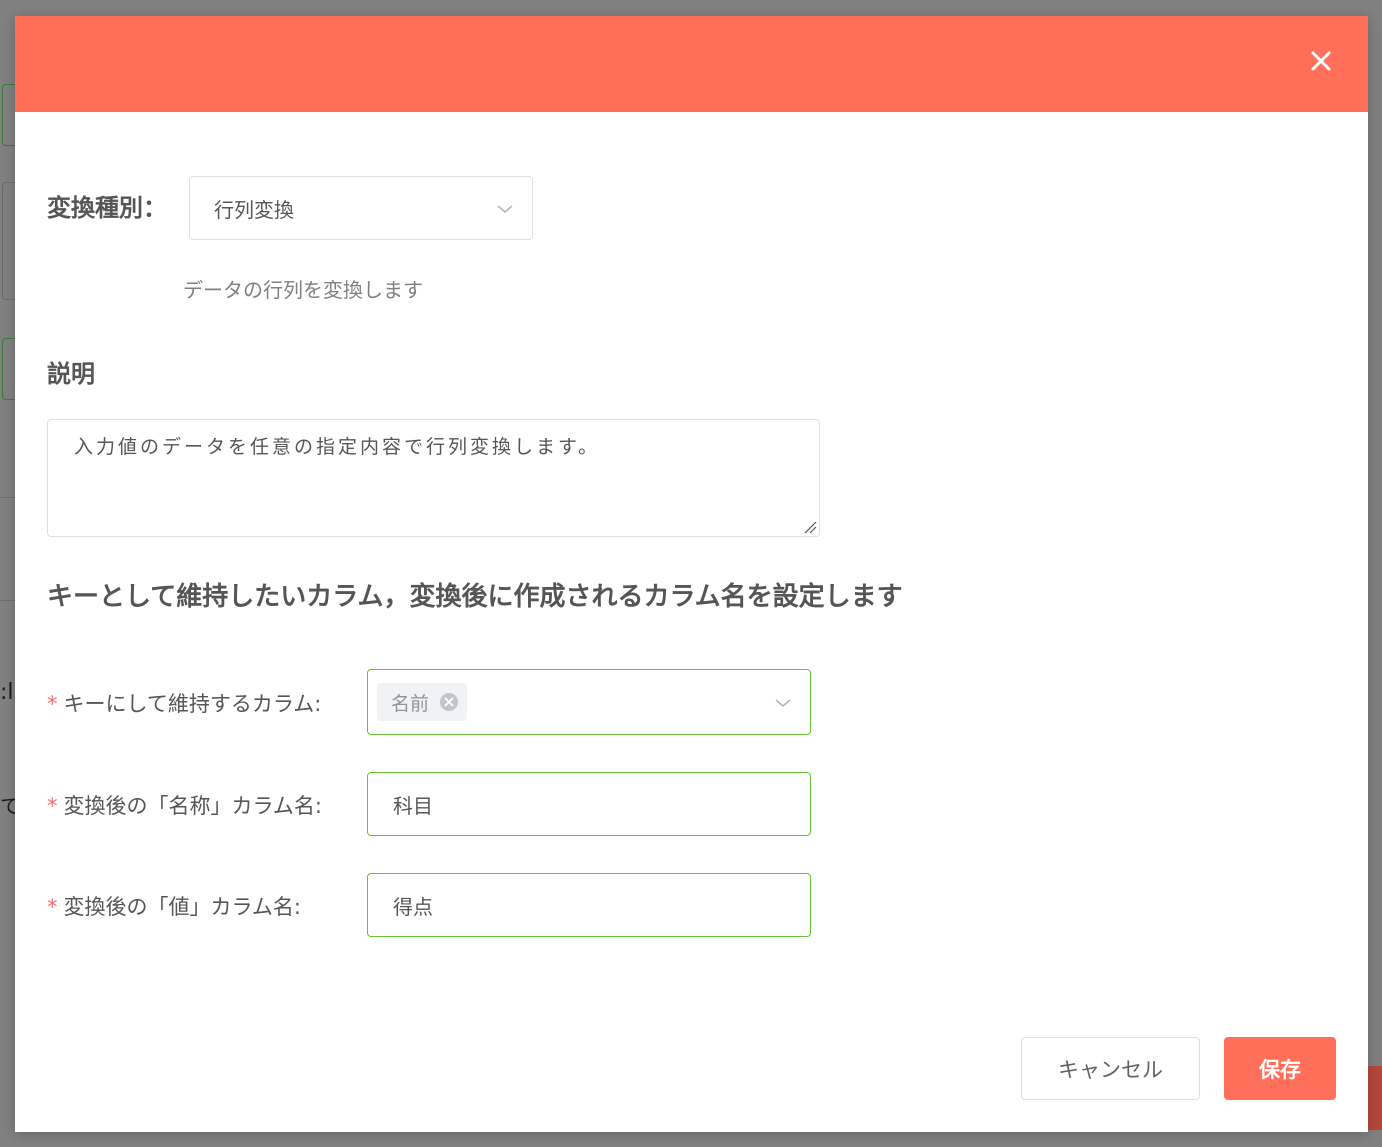 Image resolution: width=1382 pixels, height=1147 pixels. I want to click on description-label: 説明, so click(71, 374).